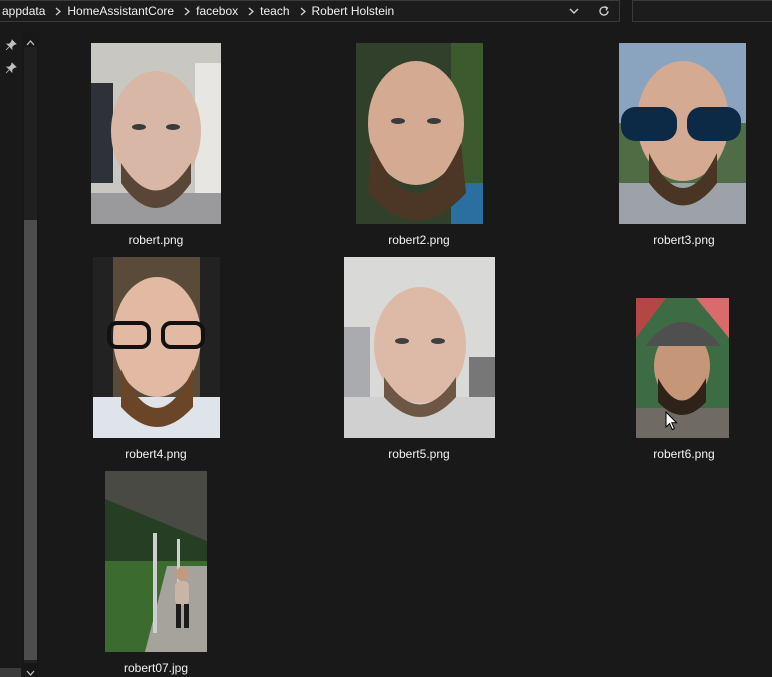 The image size is (772, 677). I want to click on refresh-icon, so click(604, 11).